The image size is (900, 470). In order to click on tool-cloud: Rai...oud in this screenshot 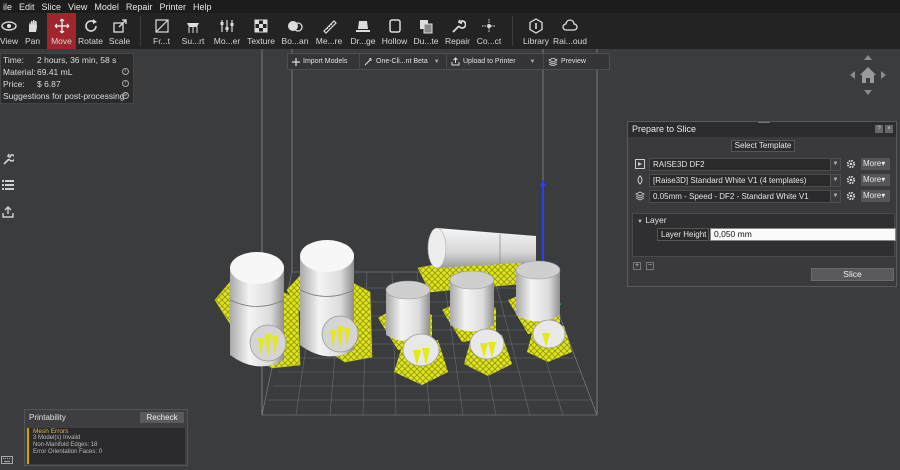, I will do `click(570, 31)`.